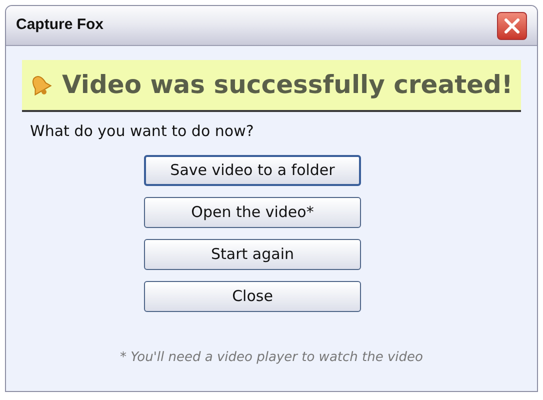 The width and height of the screenshot is (543, 400). Describe the element at coordinates (252, 212) in the screenshot. I see `action-button: Open the video*` at that location.